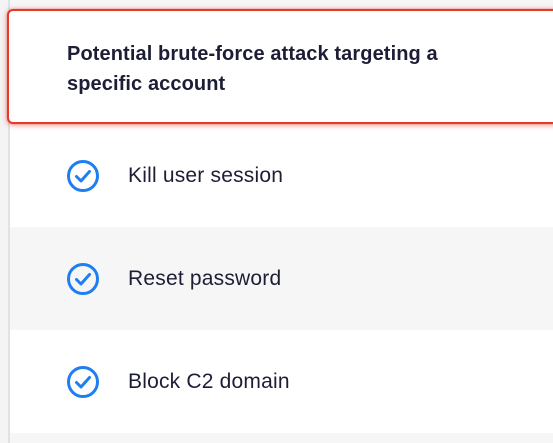  I want to click on action-label: Block C2 domain, so click(209, 381).